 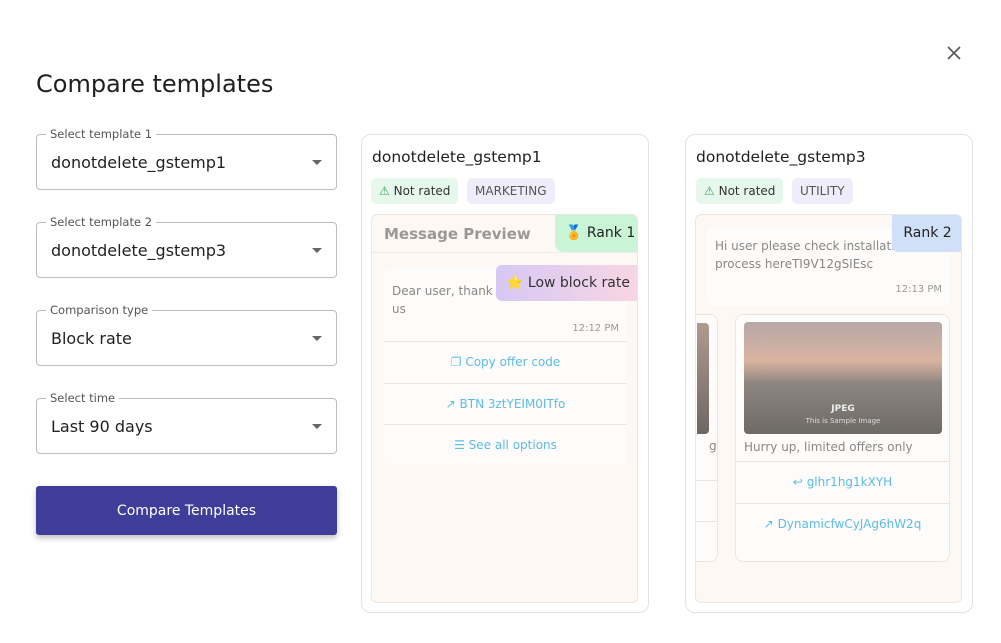 I want to click on template-name: donotdelete_gstemp3, so click(x=781, y=157).